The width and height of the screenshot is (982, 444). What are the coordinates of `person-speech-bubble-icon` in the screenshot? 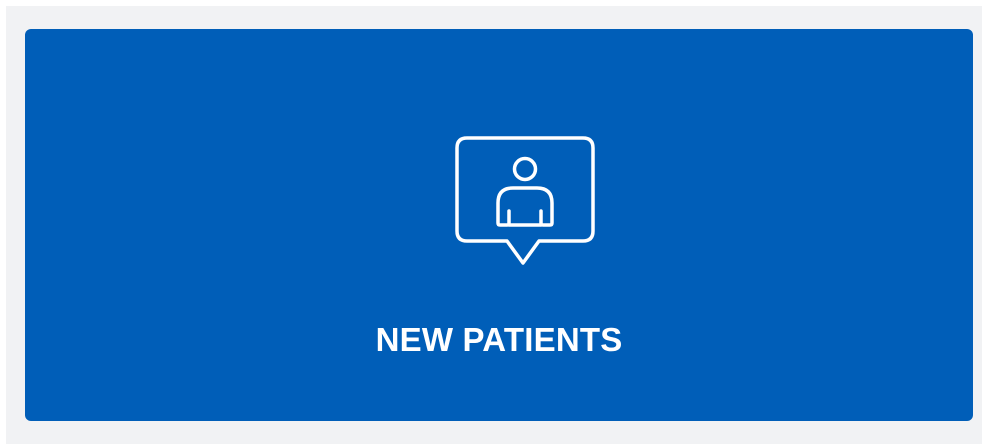 It's located at (525, 202).